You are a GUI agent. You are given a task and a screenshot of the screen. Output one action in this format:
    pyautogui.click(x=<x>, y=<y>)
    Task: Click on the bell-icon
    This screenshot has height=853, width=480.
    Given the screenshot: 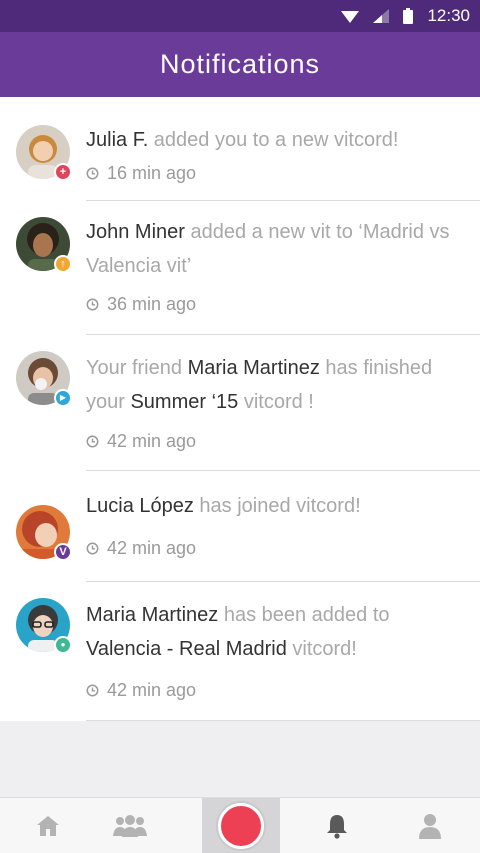 What is the action you would take?
    pyautogui.click(x=337, y=826)
    